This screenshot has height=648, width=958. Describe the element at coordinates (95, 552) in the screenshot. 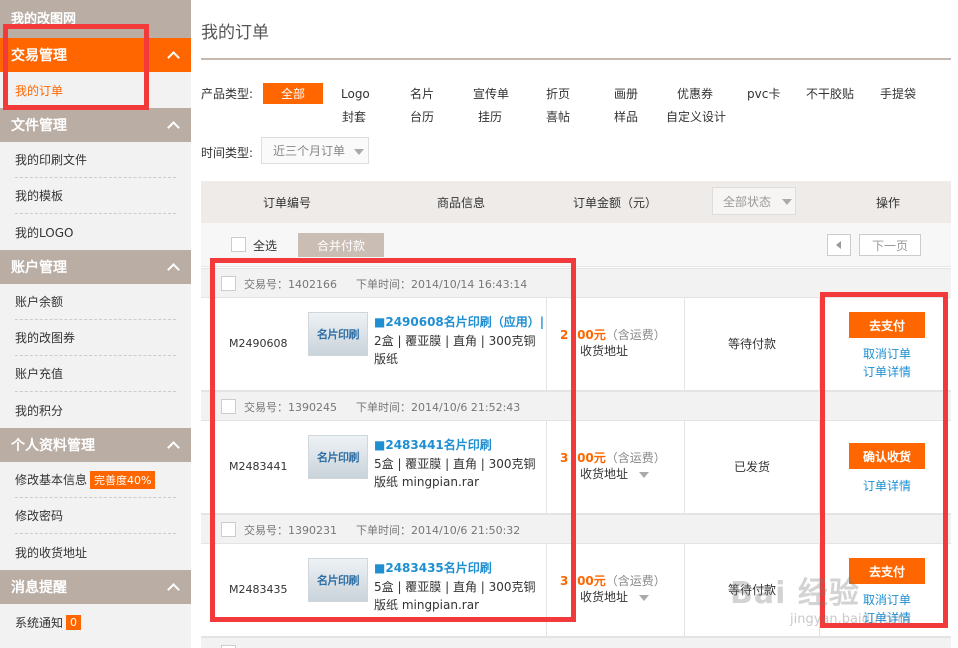

I see `sidebar-item-address: 我的收货地址` at that location.